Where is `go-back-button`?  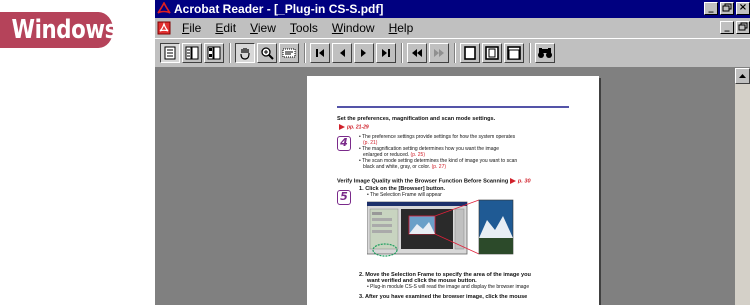
go-back-button is located at coordinates (417, 53).